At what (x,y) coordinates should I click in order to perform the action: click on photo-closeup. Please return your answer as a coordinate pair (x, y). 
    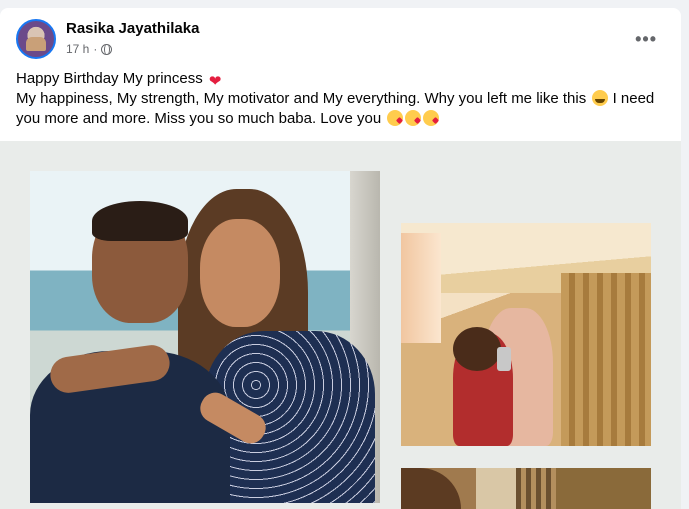
    Looking at the image, I should click on (431, 488).